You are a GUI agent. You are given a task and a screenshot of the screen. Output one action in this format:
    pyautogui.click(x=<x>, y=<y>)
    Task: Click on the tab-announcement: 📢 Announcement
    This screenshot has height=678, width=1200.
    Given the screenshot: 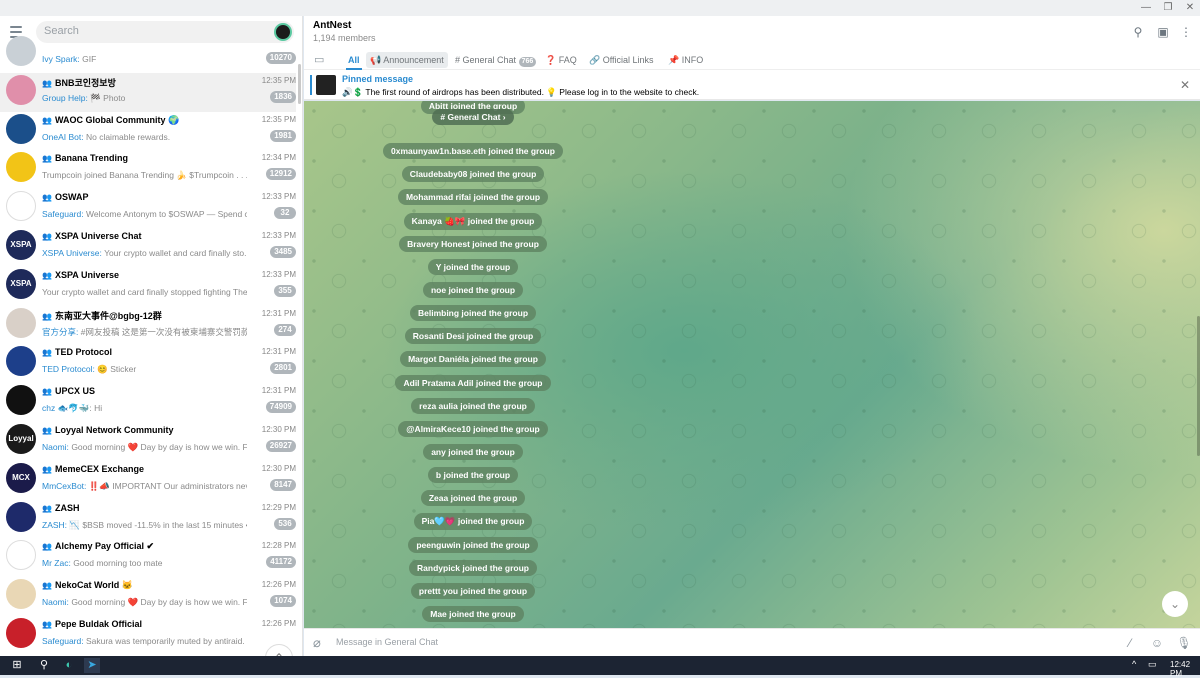 What is the action you would take?
    pyautogui.click(x=407, y=60)
    